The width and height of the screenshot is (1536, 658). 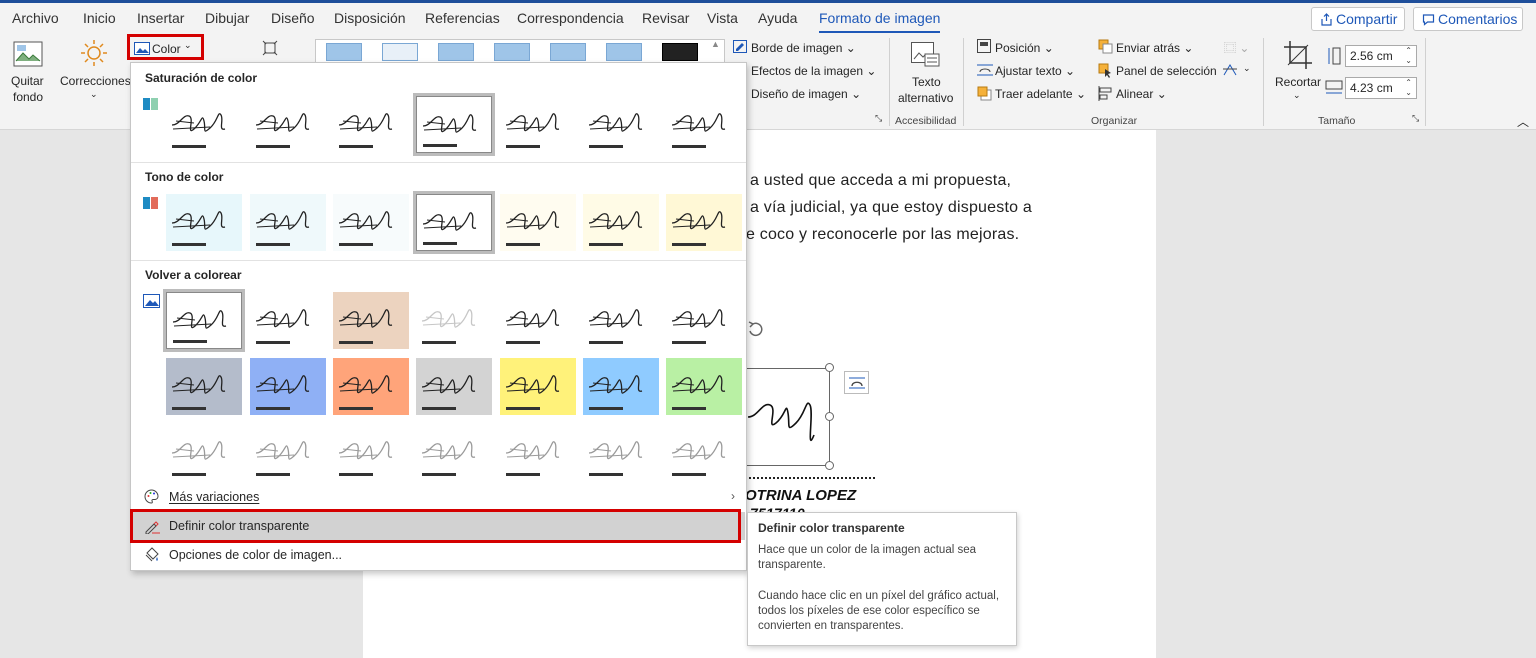 What do you see at coordinates (806, 94) in the screenshot?
I see `diseno-de-imagen-button: Diseño de imagen ⌄` at bounding box center [806, 94].